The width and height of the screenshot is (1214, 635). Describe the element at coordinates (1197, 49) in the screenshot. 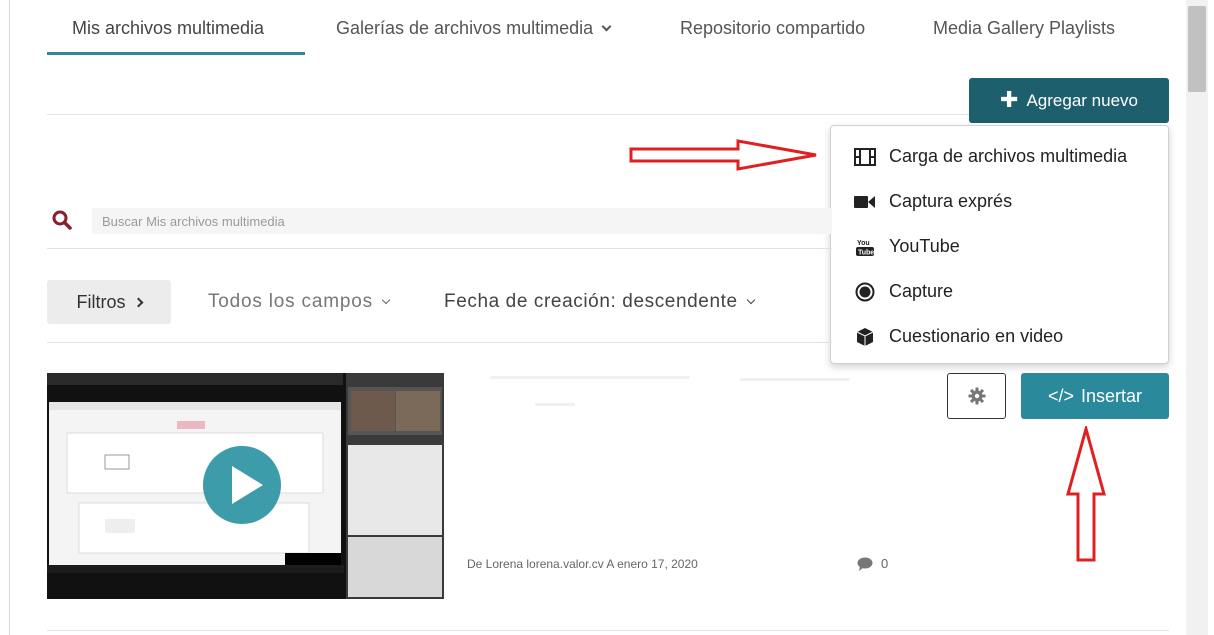

I see `scrollbar-thumb` at that location.